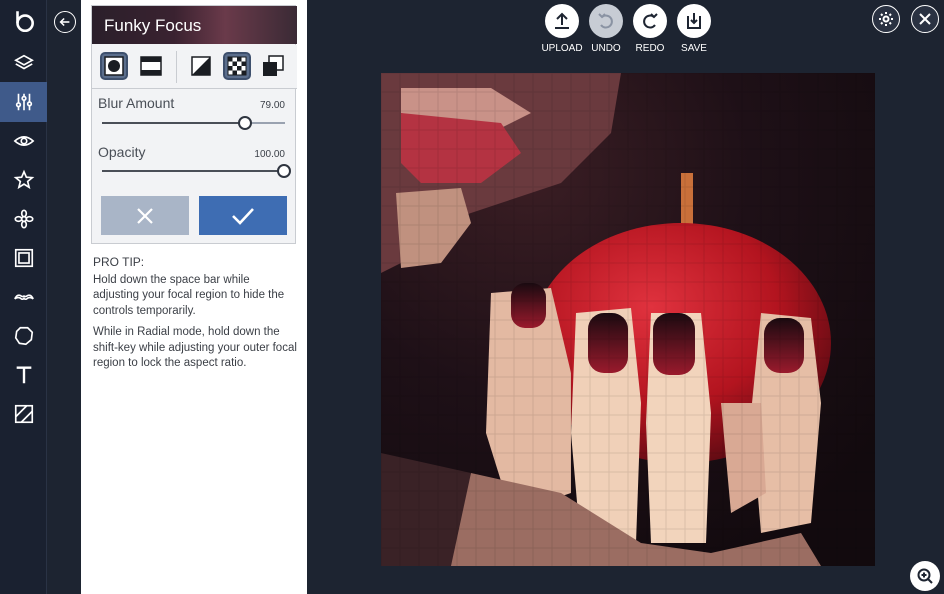 Image resolution: width=944 pixels, height=594 pixels. I want to click on save-button, so click(694, 21).